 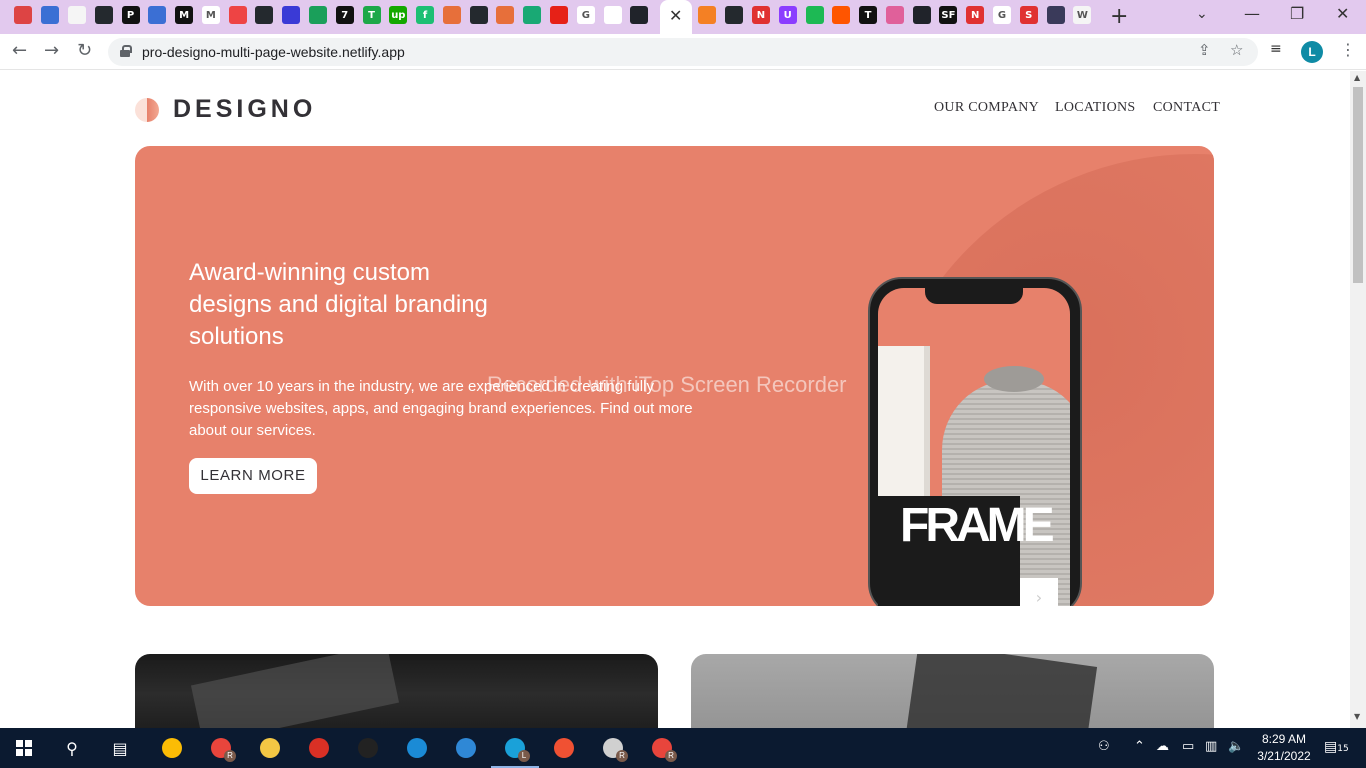 What do you see at coordinates (1358, 185) in the screenshot?
I see `scroll-thumb` at bounding box center [1358, 185].